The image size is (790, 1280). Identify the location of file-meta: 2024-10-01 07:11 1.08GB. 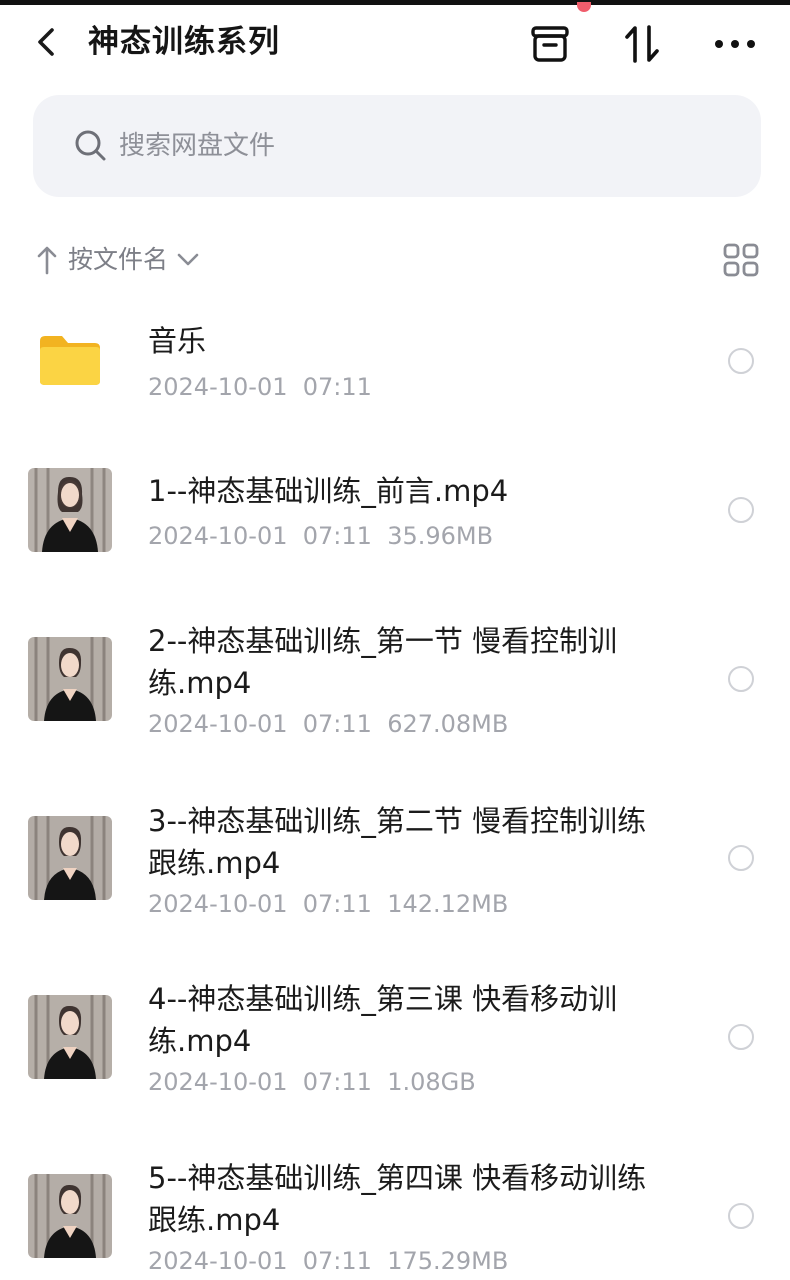
(312, 1082).